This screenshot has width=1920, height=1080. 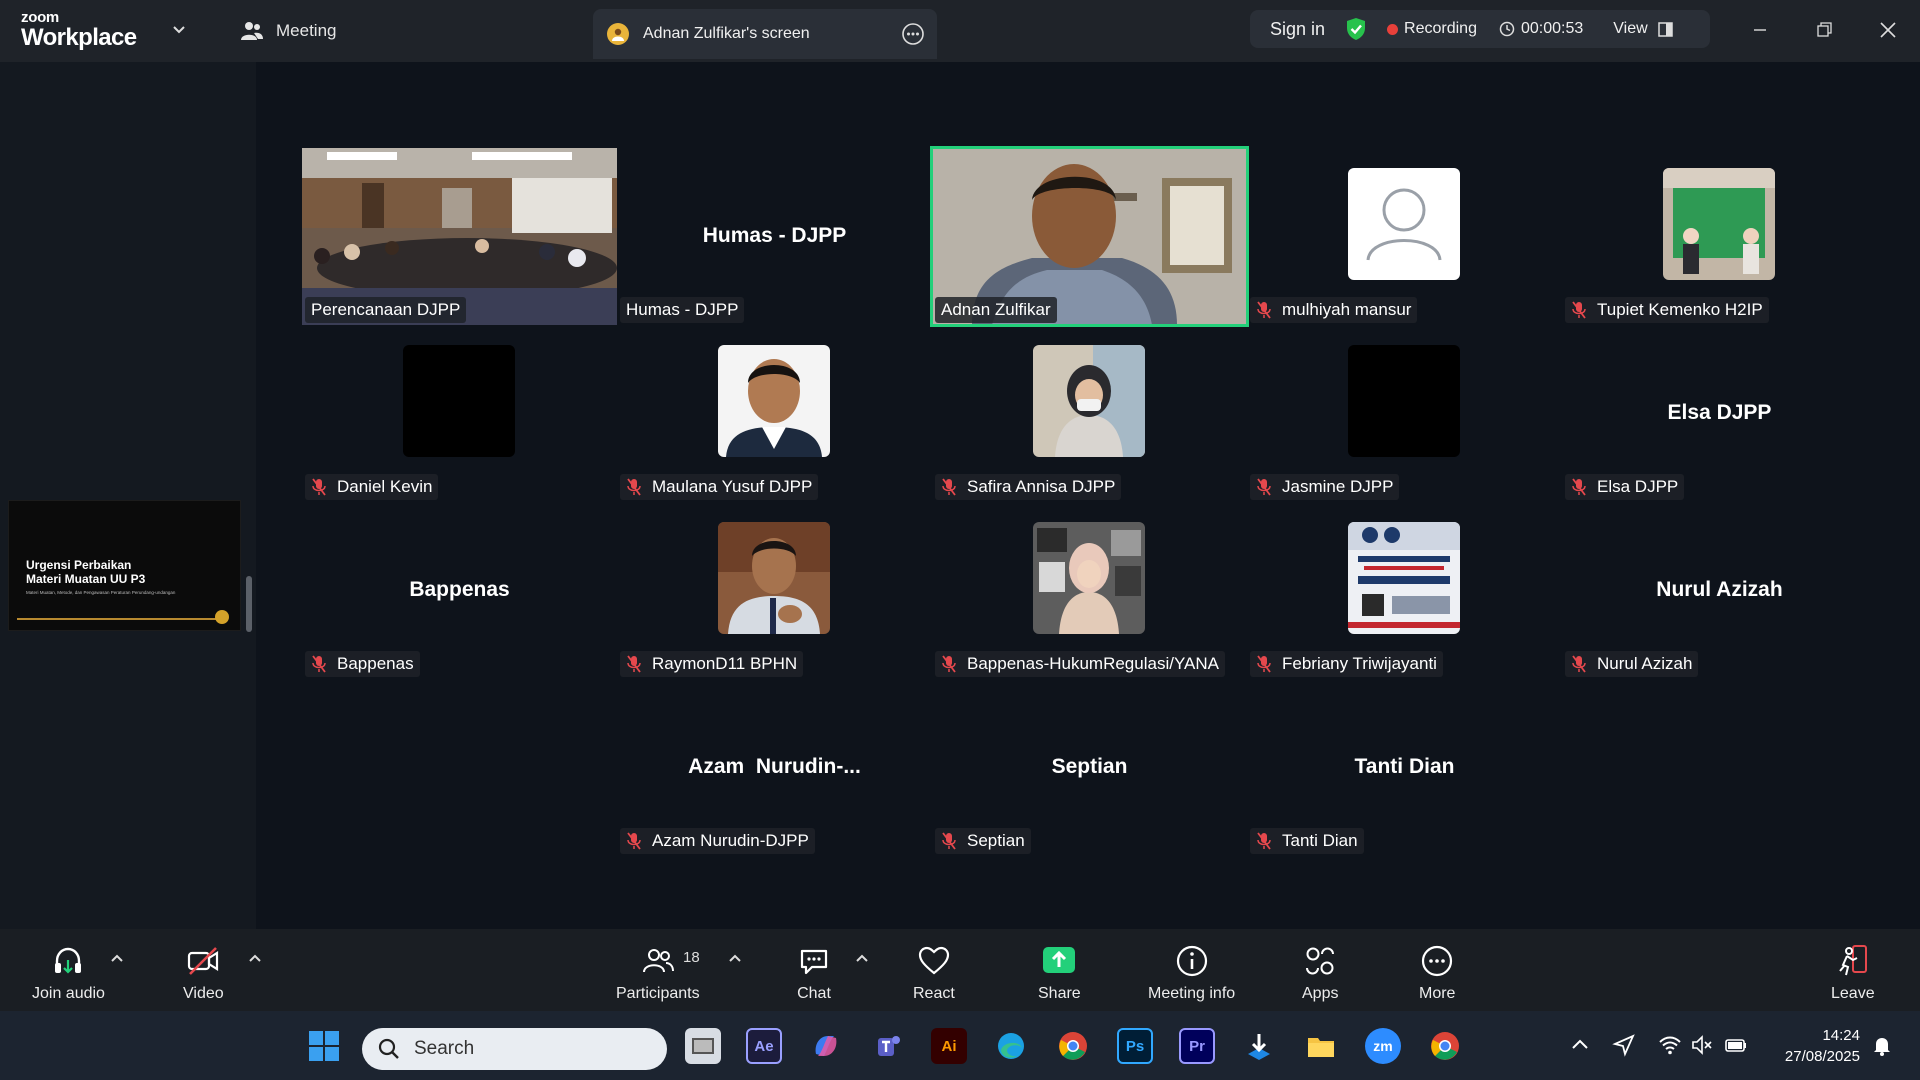 What do you see at coordinates (1011, 1046) in the screenshot?
I see `edge-icon` at bounding box center [1011, 1046].